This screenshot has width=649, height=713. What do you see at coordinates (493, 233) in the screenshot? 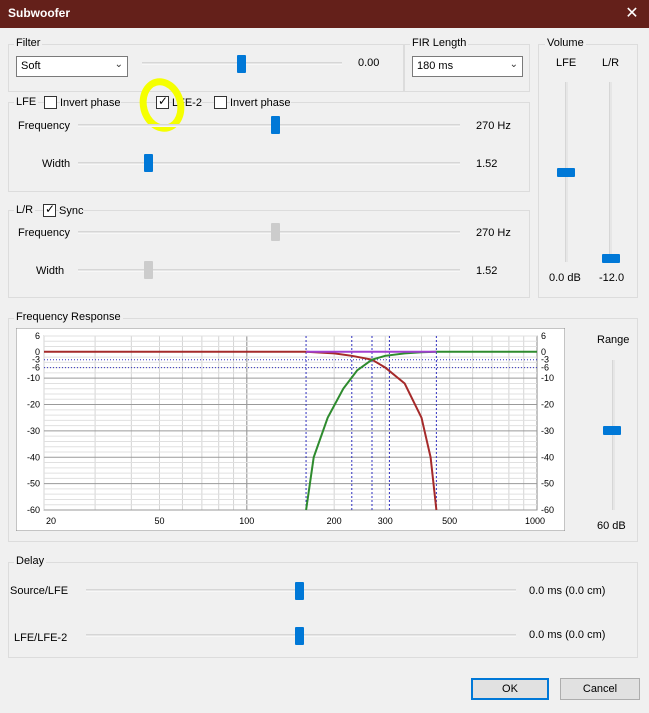
I see `lr-frequency-value: 270 Hz` at bounding box center [493, 233].